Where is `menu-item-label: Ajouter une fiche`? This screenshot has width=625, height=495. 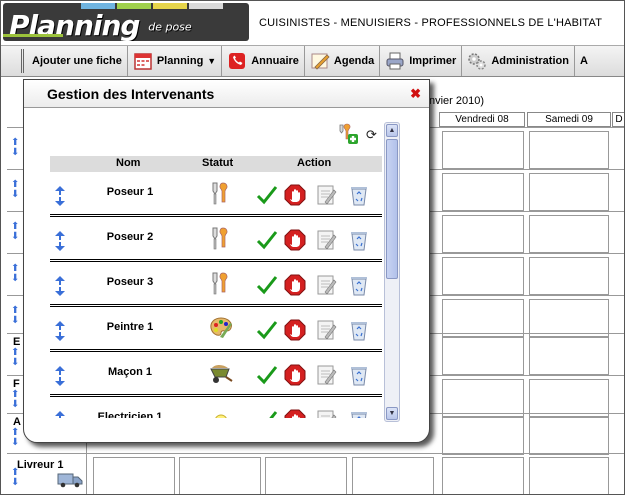
menu-item-label: Ajouter une fiche is located at coordinates (77, 61).